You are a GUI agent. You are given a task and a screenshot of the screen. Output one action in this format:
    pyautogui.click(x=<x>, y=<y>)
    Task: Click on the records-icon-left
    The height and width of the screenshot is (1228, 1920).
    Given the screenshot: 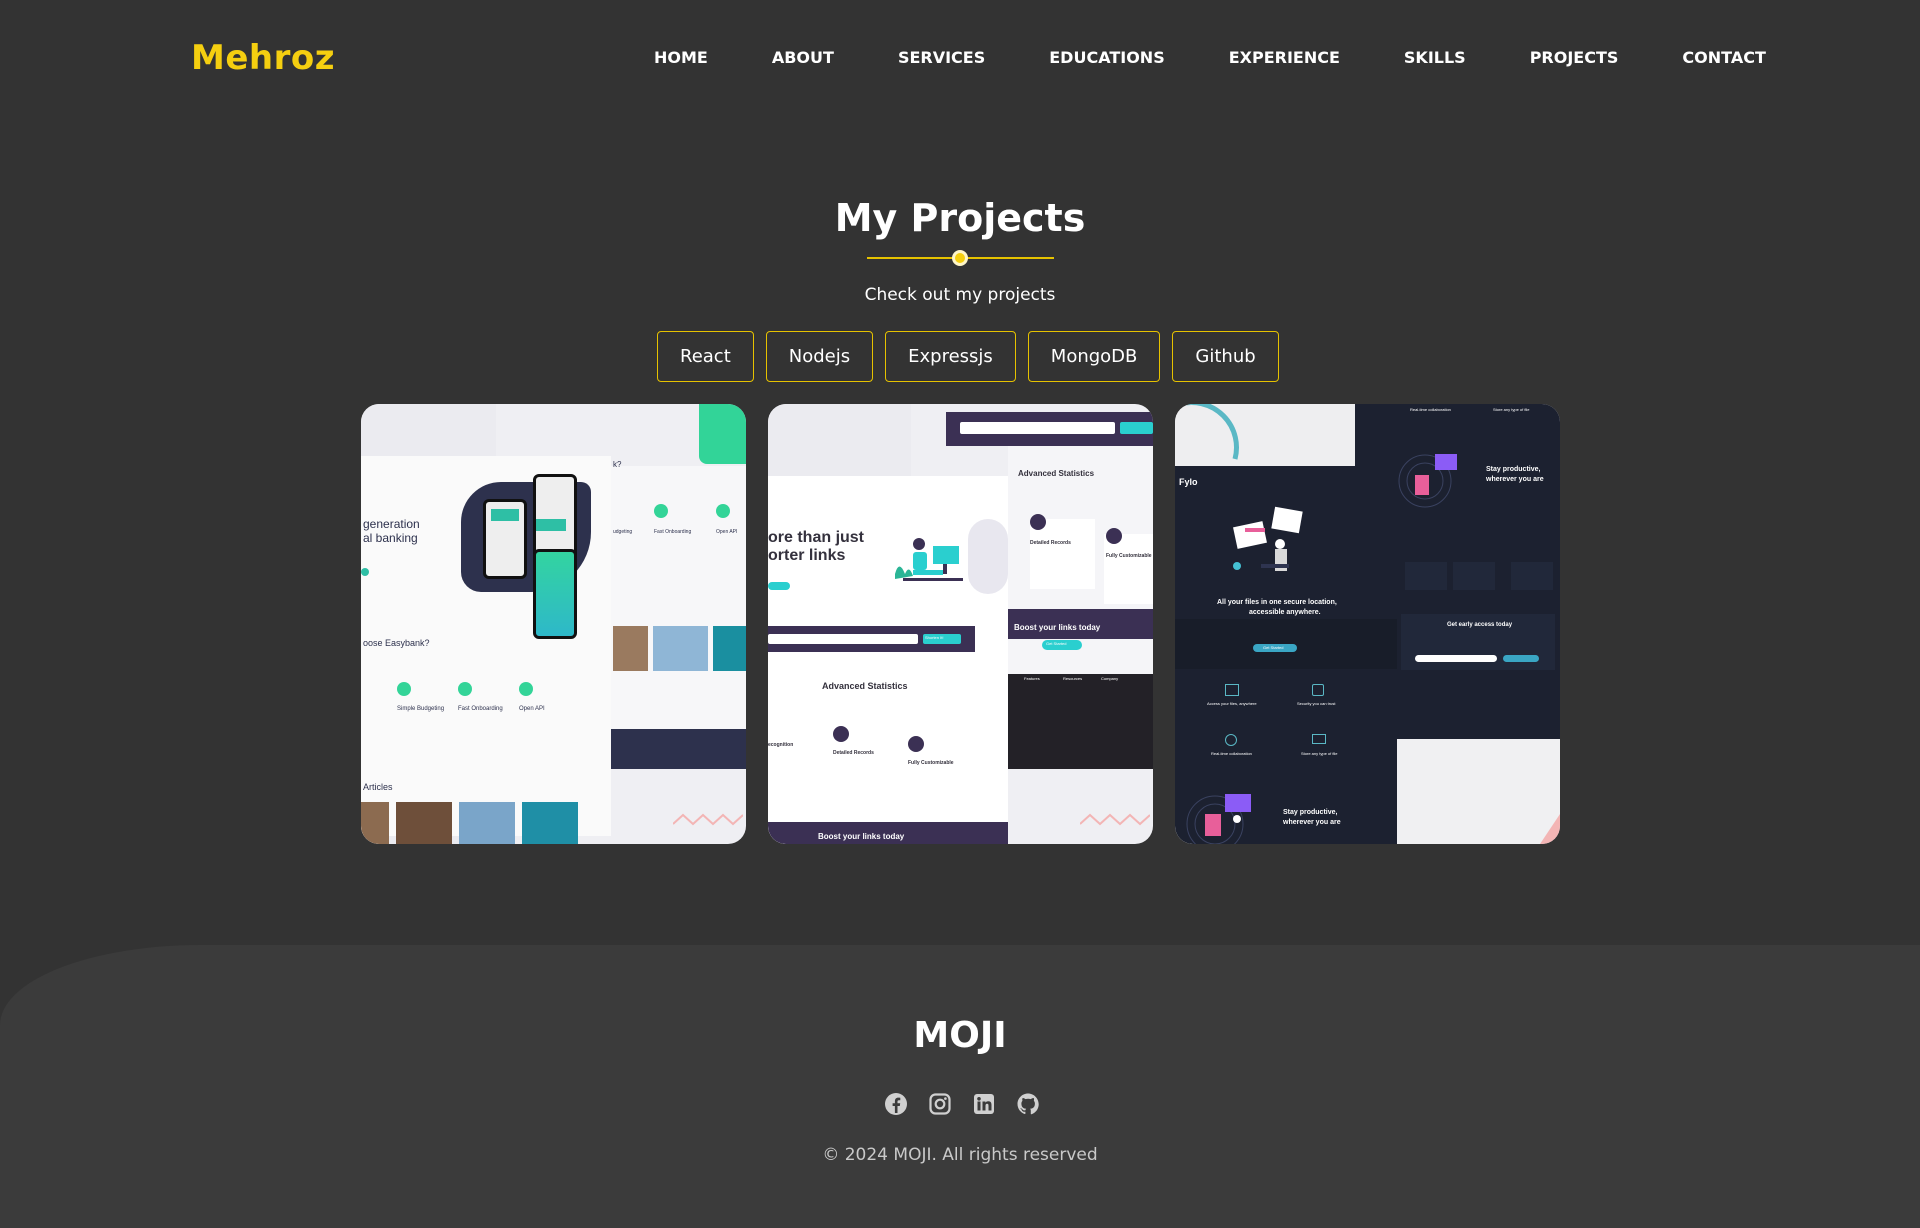 What is the action you would take?
    pyautogui.click(x=841, y=734)
    